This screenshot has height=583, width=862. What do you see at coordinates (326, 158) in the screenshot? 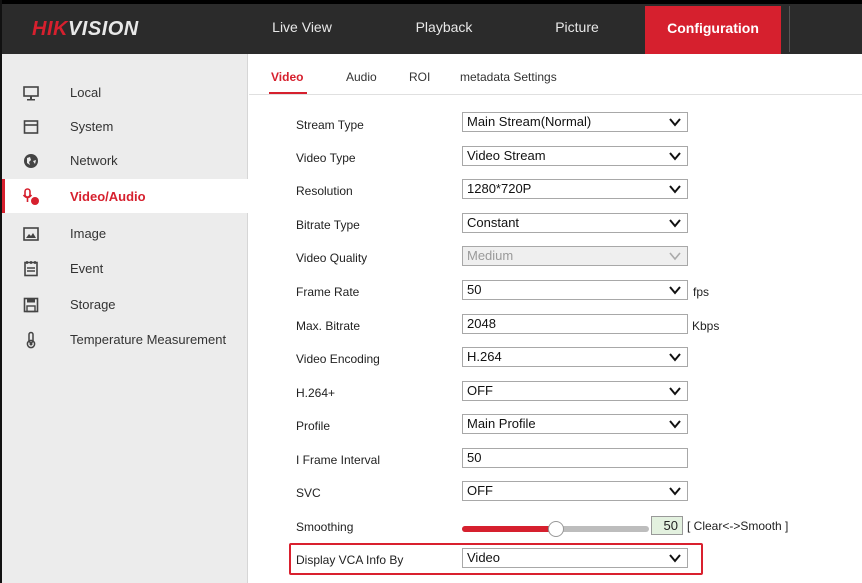
I see `video-type-label: Video Type` at bounding box center [326, 158].